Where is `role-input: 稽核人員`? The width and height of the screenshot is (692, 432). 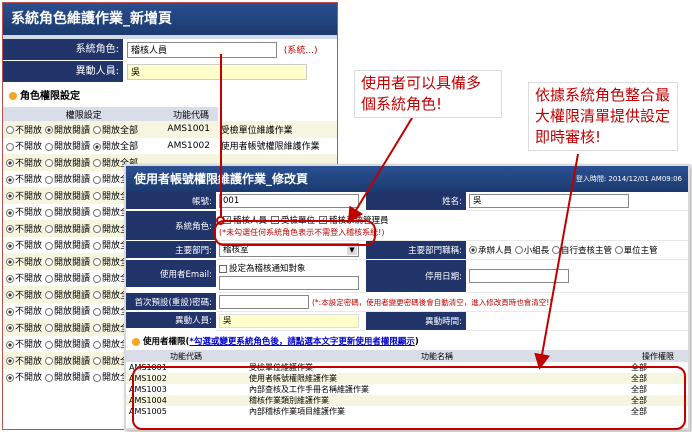 role-input: 稽核人員 is located at coordinates (202, 50).